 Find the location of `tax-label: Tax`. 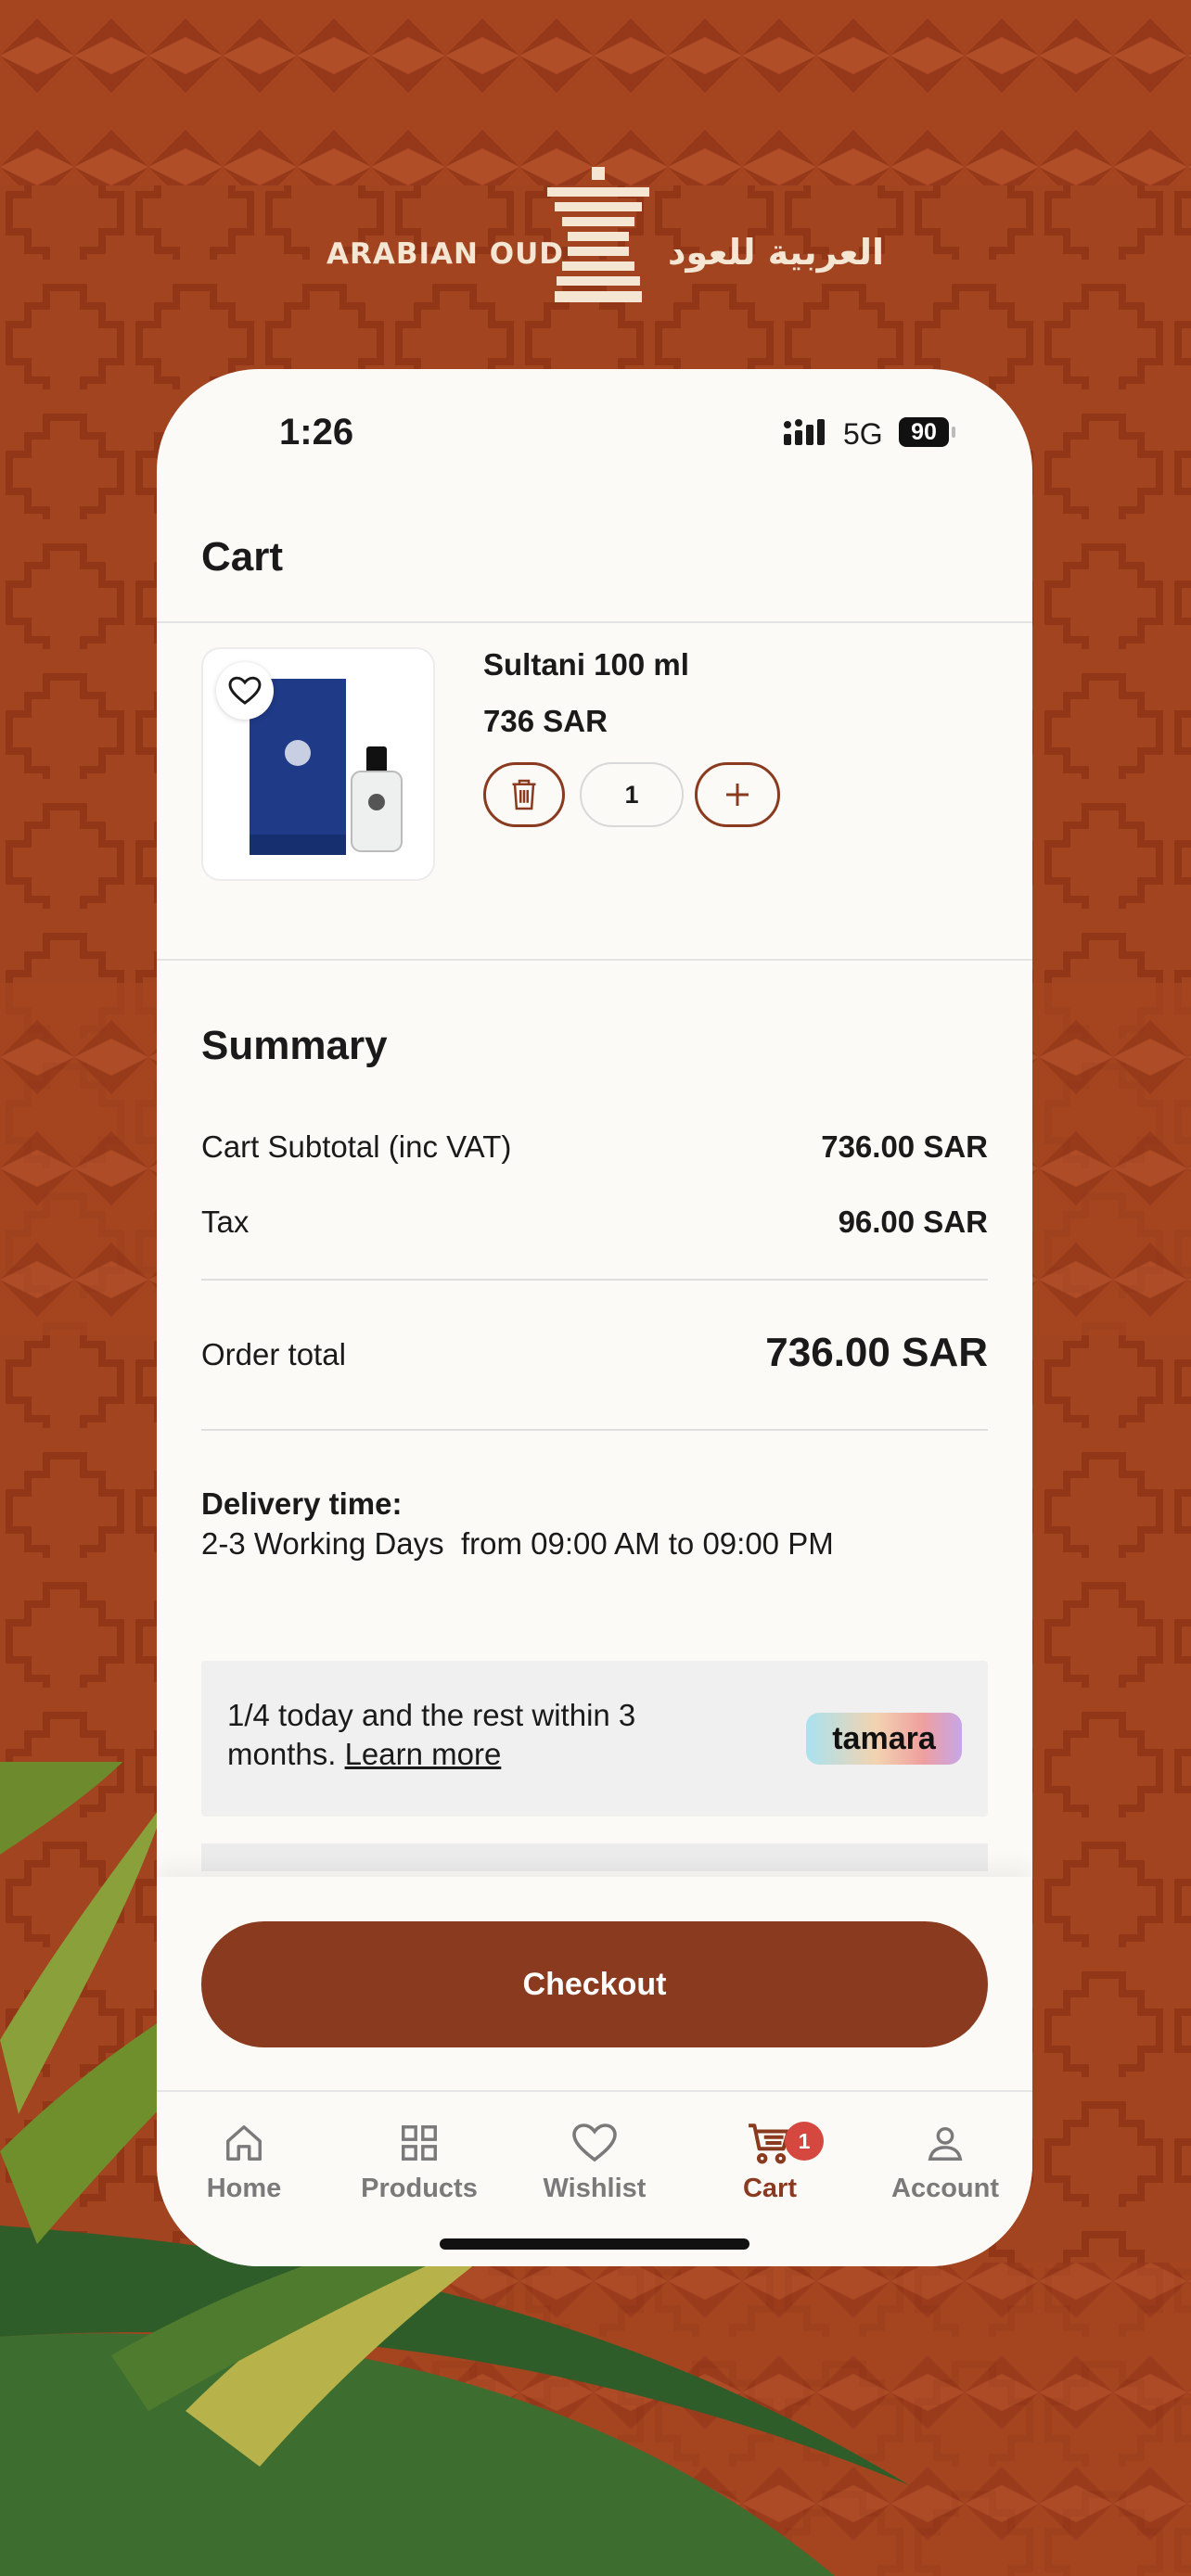

tax-label: Tax is located at coordinates (225, 1222).